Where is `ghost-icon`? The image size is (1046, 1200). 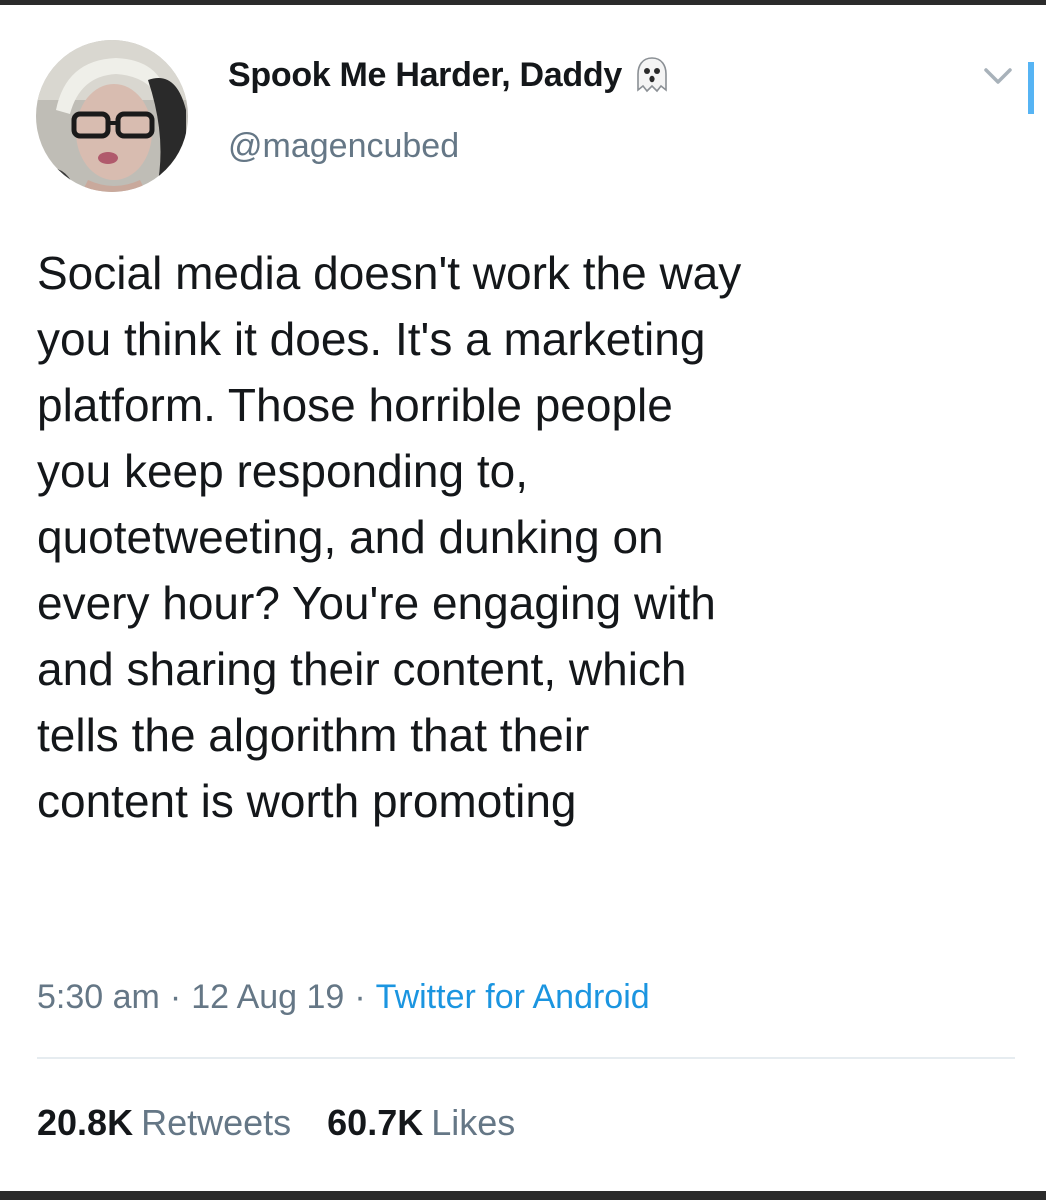
ghost-icon is located at coordinates (652, 75).